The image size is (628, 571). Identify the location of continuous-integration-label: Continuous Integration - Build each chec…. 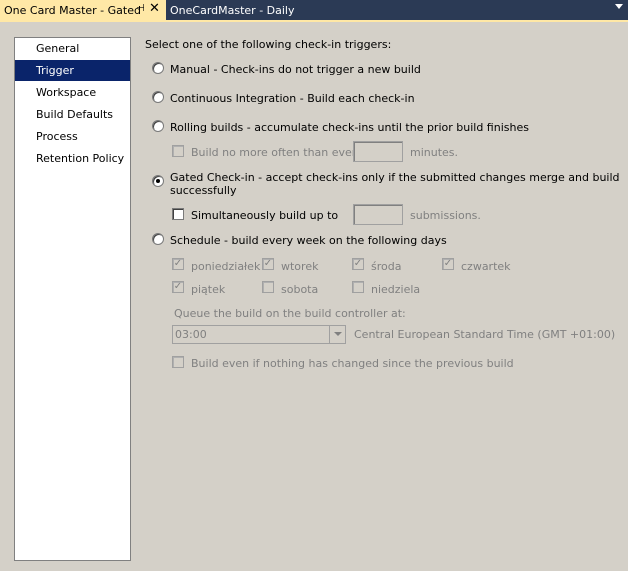
(292, 98).